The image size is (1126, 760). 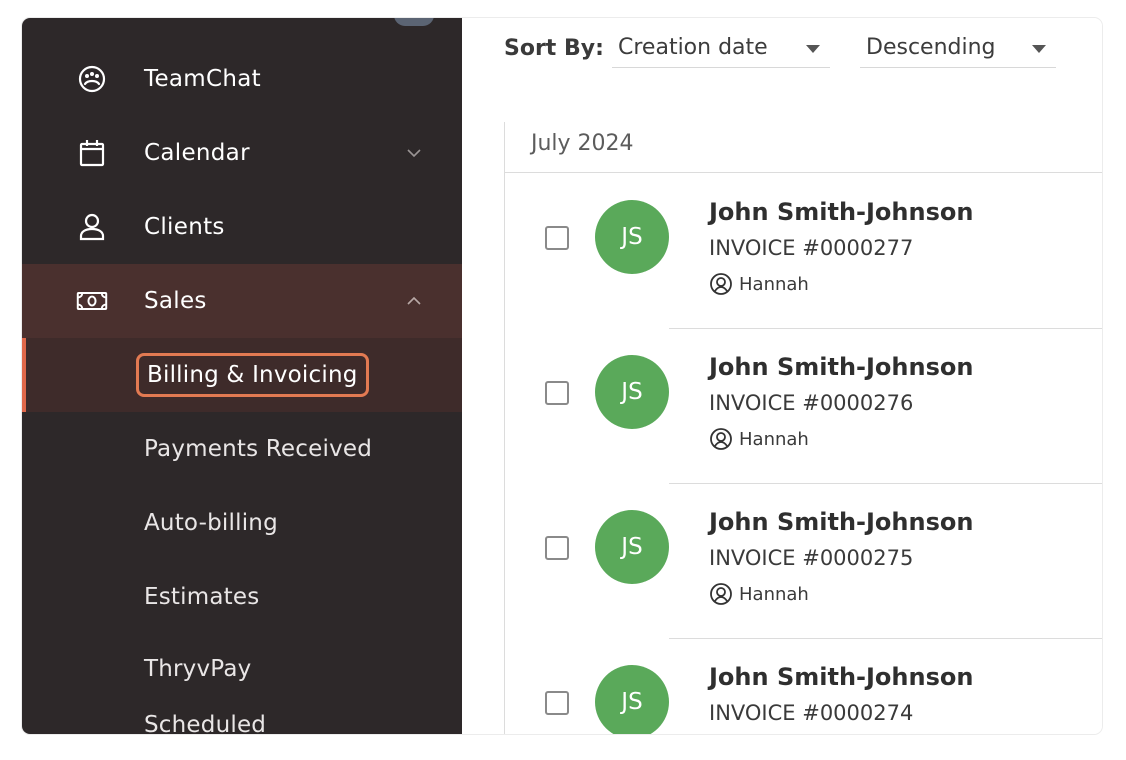 I want to click on sidebar-item-label: TeamChat, so click(x=202, y=79).